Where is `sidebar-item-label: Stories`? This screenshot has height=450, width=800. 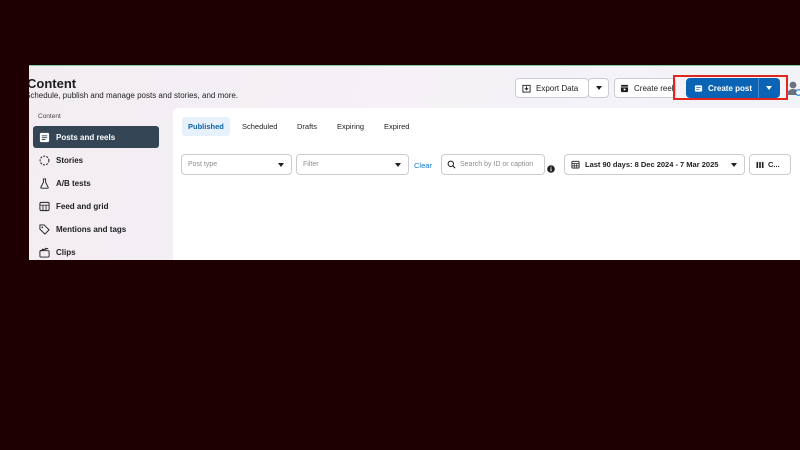 sidebar-item-label: Stories is located at coordinates (70, 160).